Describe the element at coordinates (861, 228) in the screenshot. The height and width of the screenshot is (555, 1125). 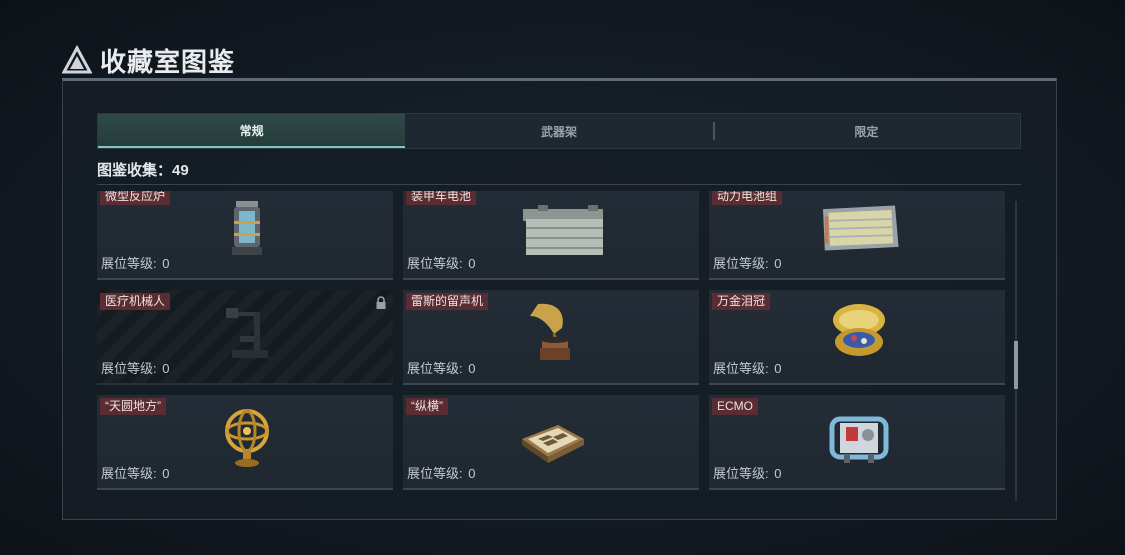
I see `battery-pack-icon` at that location.